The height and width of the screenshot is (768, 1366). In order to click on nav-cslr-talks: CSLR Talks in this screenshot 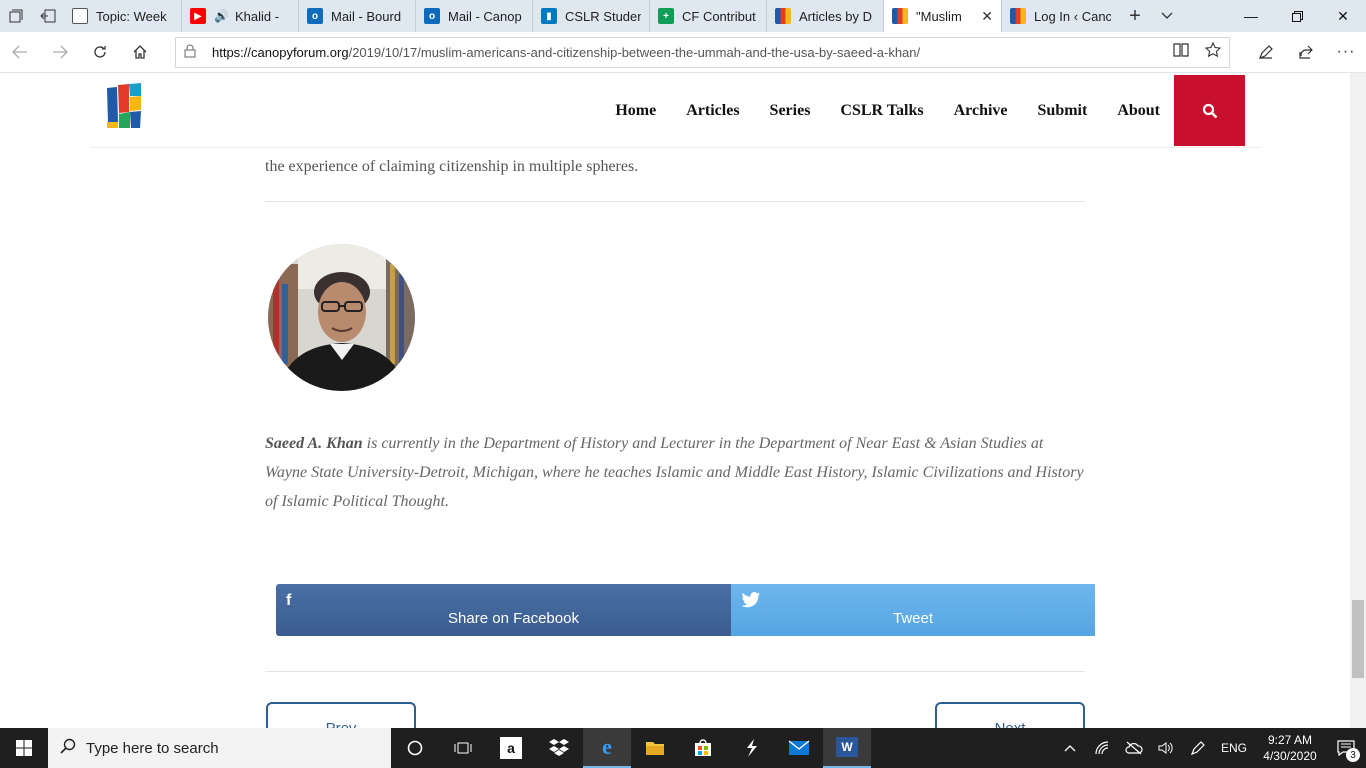, I will do `click(881, 111)`.